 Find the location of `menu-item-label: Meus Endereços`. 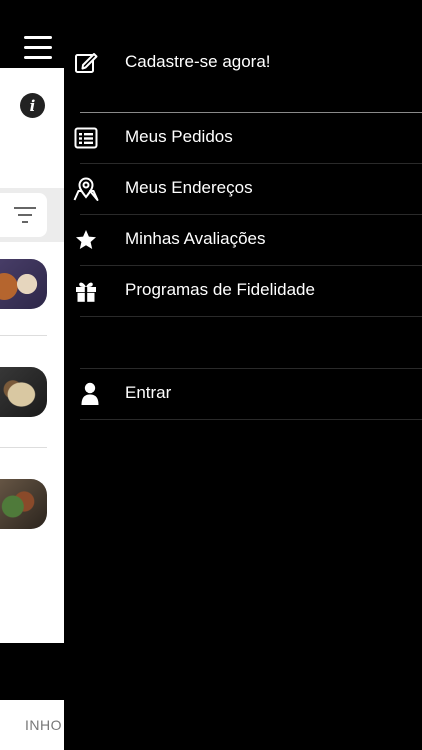

menu-item-label: Meus Endereços is located at coordinates (189, 187).